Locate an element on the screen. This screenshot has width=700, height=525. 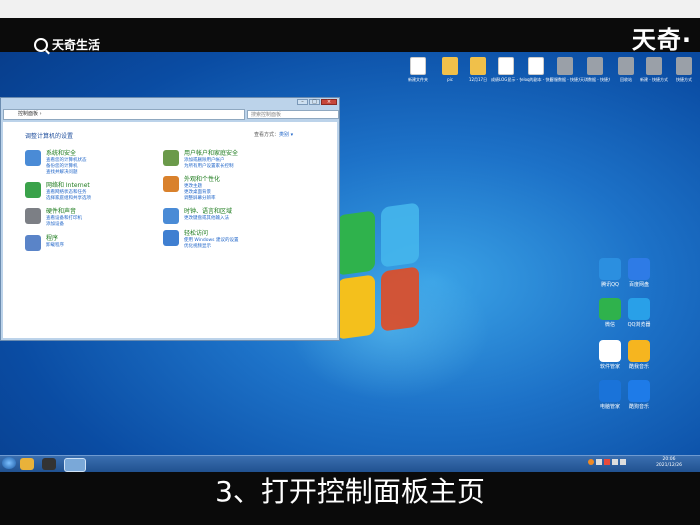
desktop-icon: 新建 - 快捷方式 is located at coordinates (654, 69).